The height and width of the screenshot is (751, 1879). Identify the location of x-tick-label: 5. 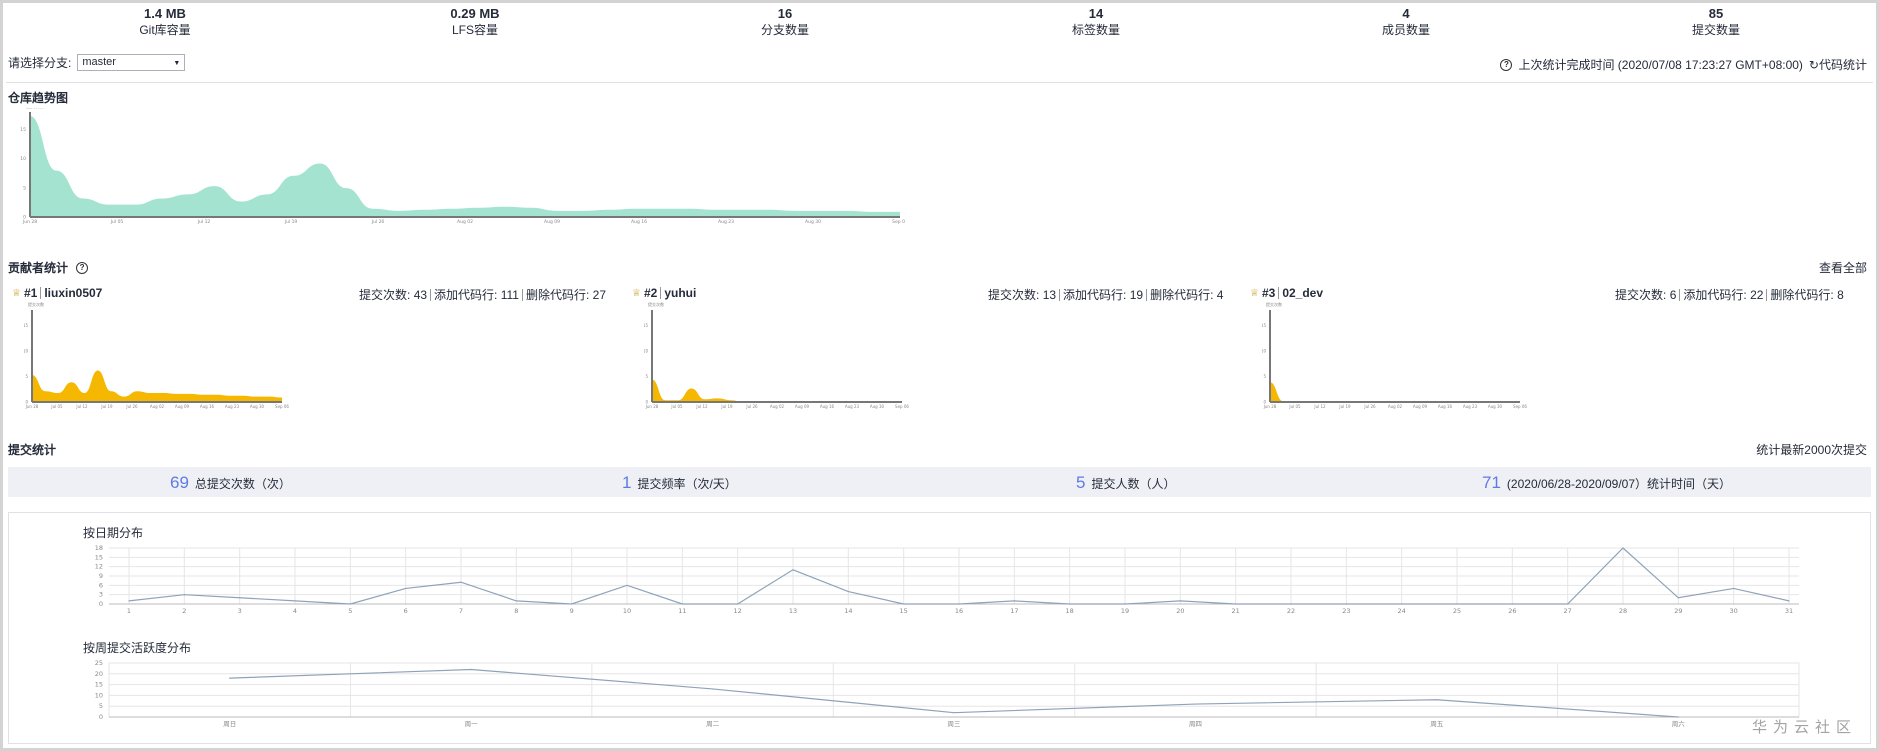
(350, 611).